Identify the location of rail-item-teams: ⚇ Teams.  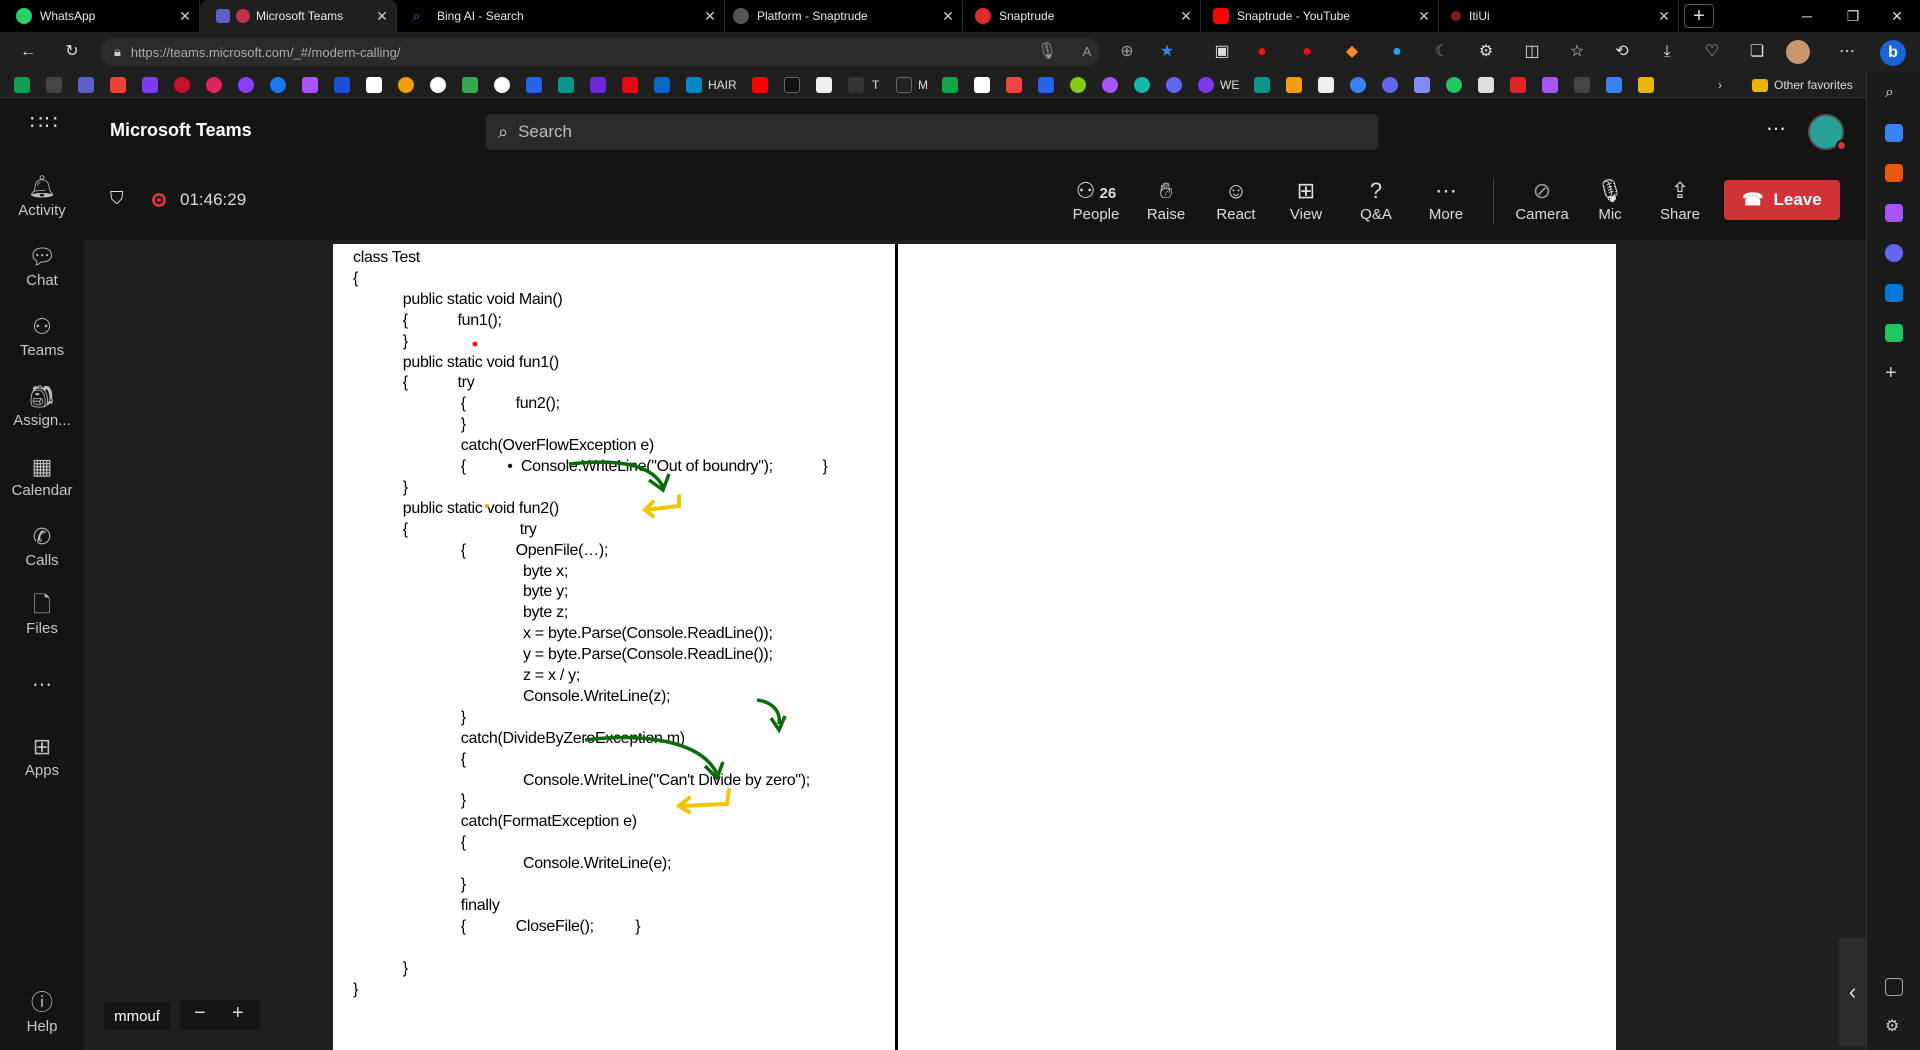
(42, 335).